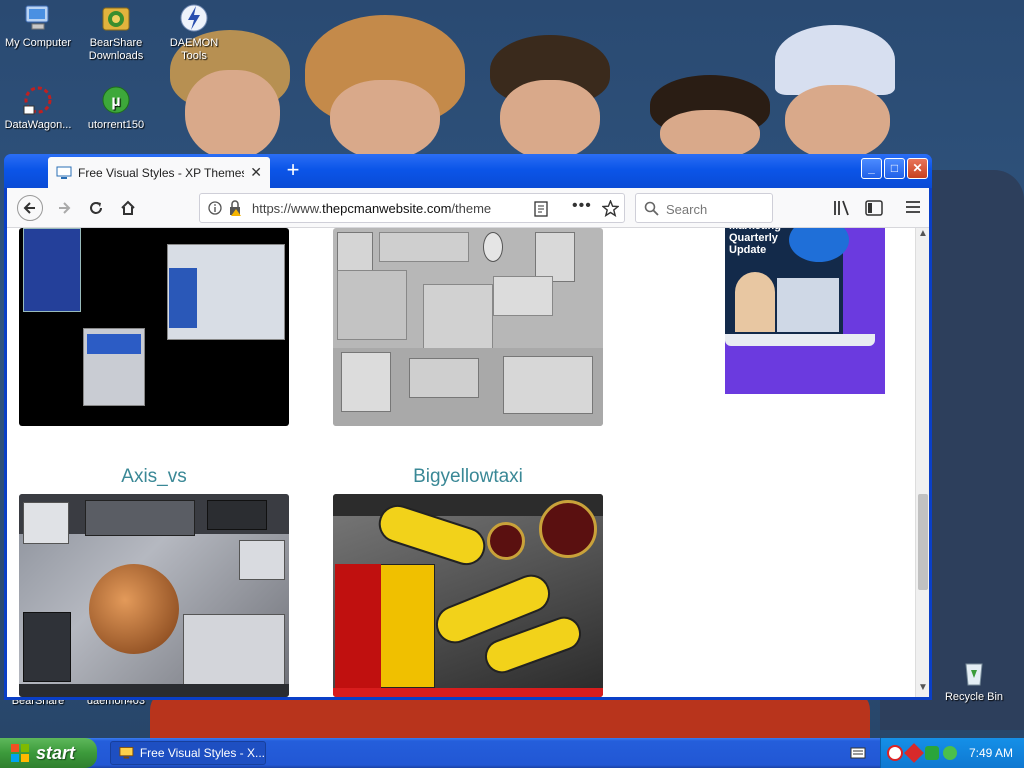 This screenshot has height=768, width=1024. Describe the element at coordinates (923, 687) in the screenshot. I see `scroll-down-icon: ▼` at that location.